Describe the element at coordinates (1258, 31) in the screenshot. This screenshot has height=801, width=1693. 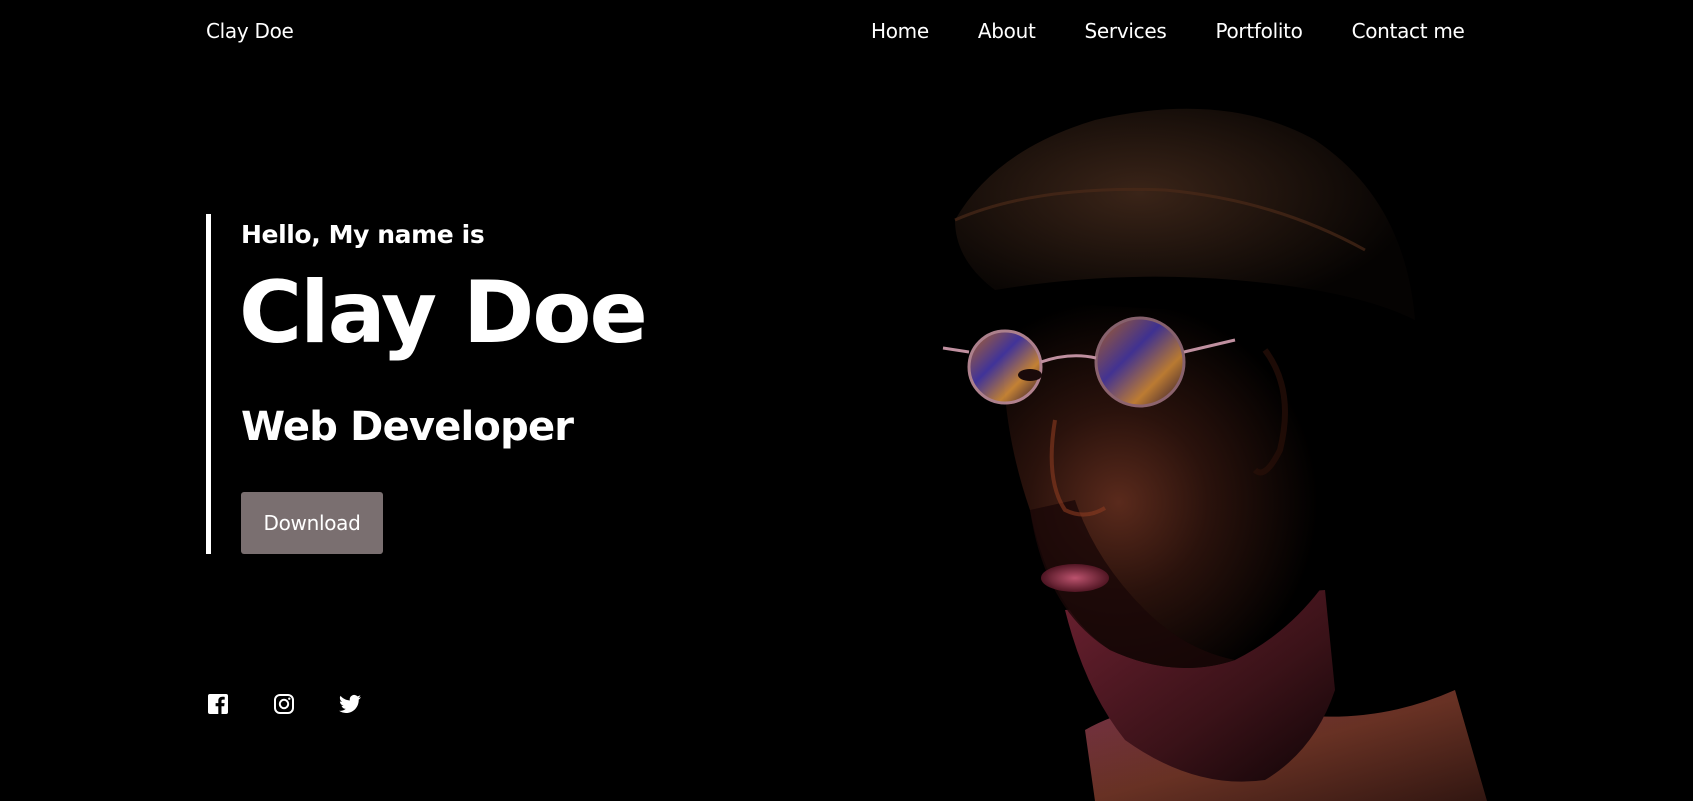
I see `nav-item-portfolio: Portfolito` at that location.